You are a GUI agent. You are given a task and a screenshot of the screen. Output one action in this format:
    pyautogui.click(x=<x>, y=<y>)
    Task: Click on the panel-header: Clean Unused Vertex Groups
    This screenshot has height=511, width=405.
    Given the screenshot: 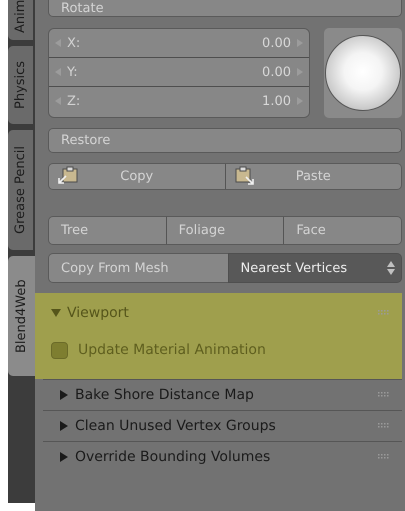 What is the action you would take?
    pyautogui.click(x=222, y=425)
    